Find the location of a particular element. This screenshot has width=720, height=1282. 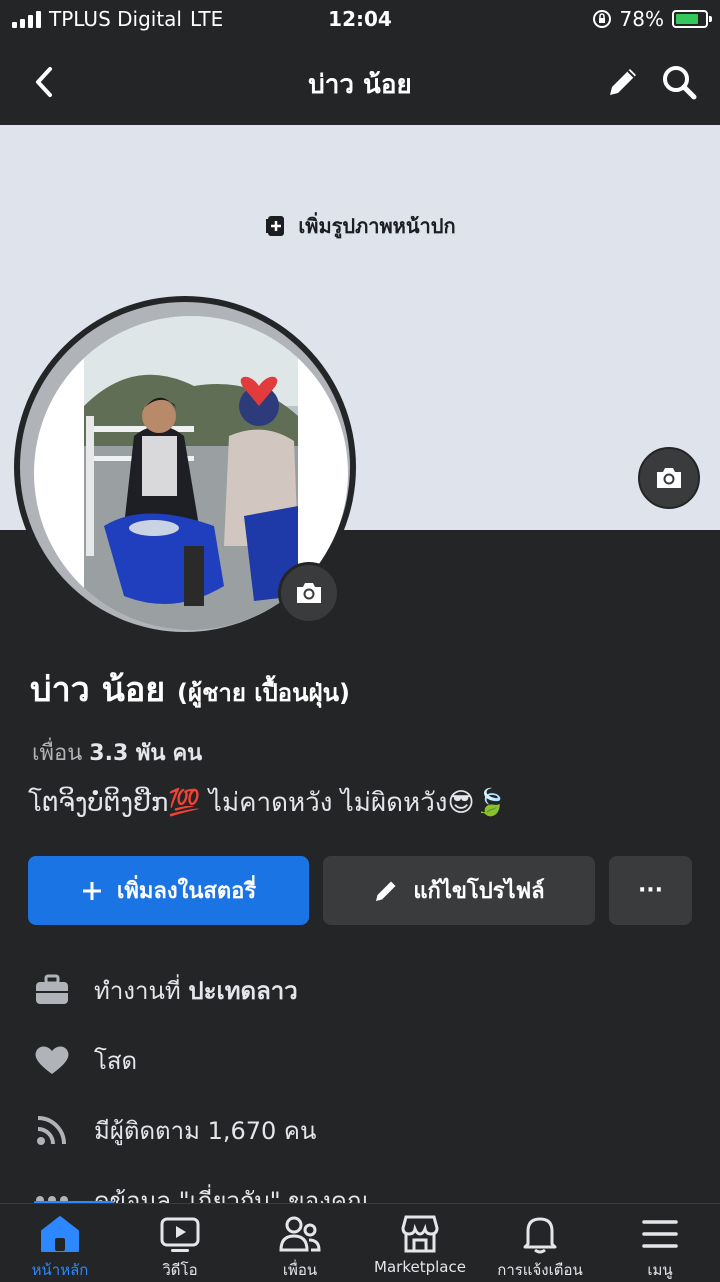

bell-icon is located at coordinates (540, 1235).